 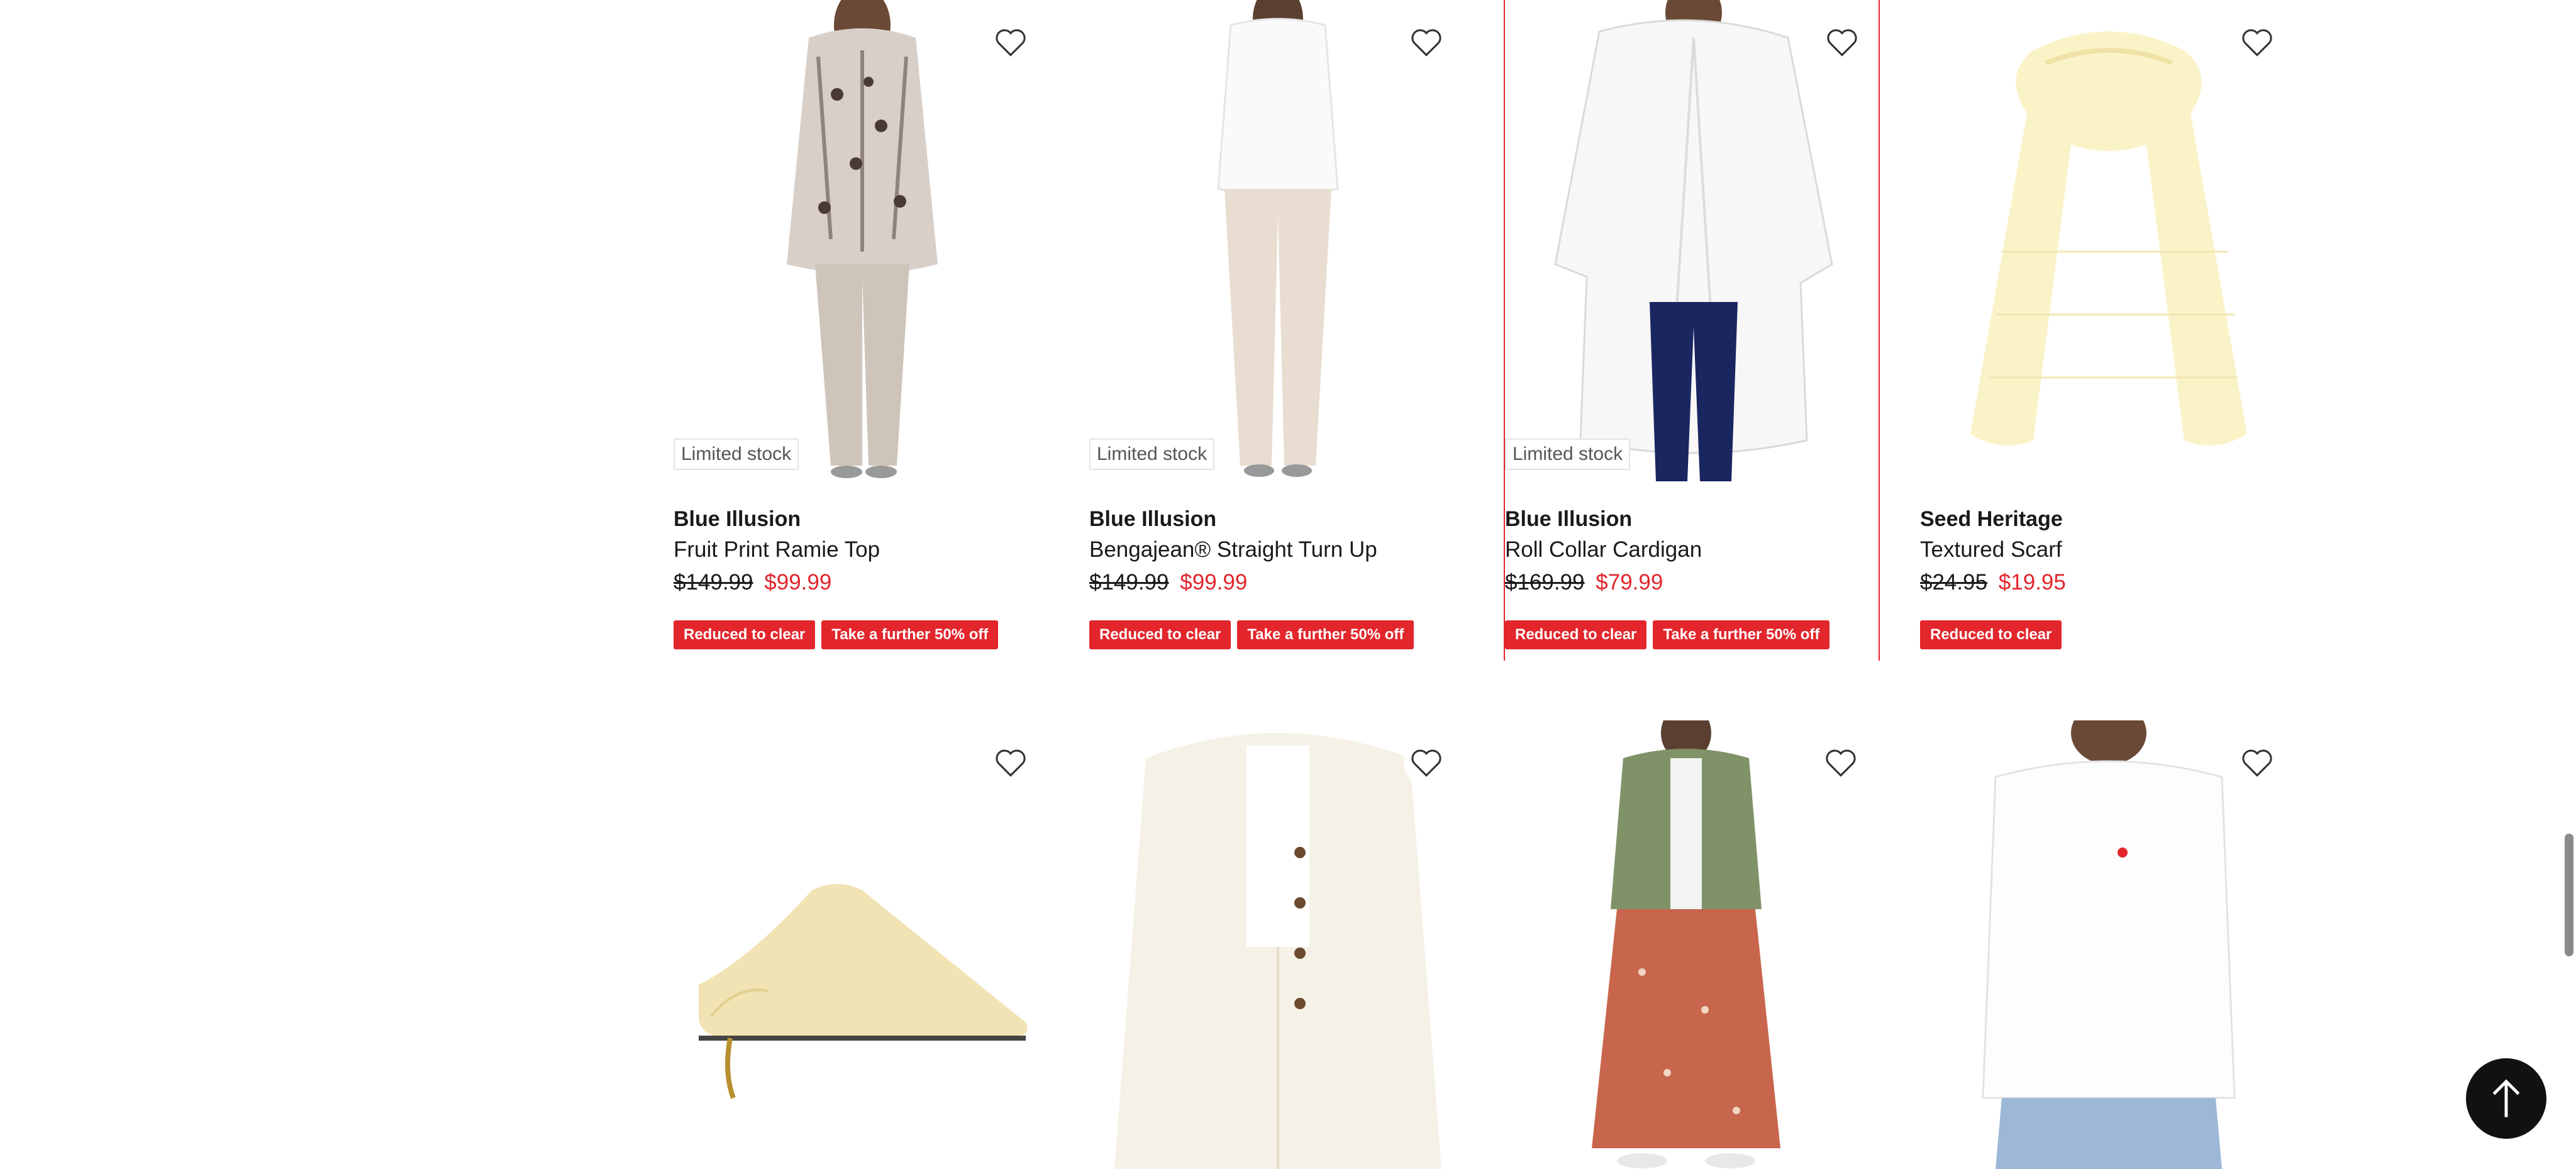 What do you see at coordinates (1233, 549) in the screenshot?
I see `product-name: Bengajean® Straight Turn Up` at bounding box center [1233, 549].